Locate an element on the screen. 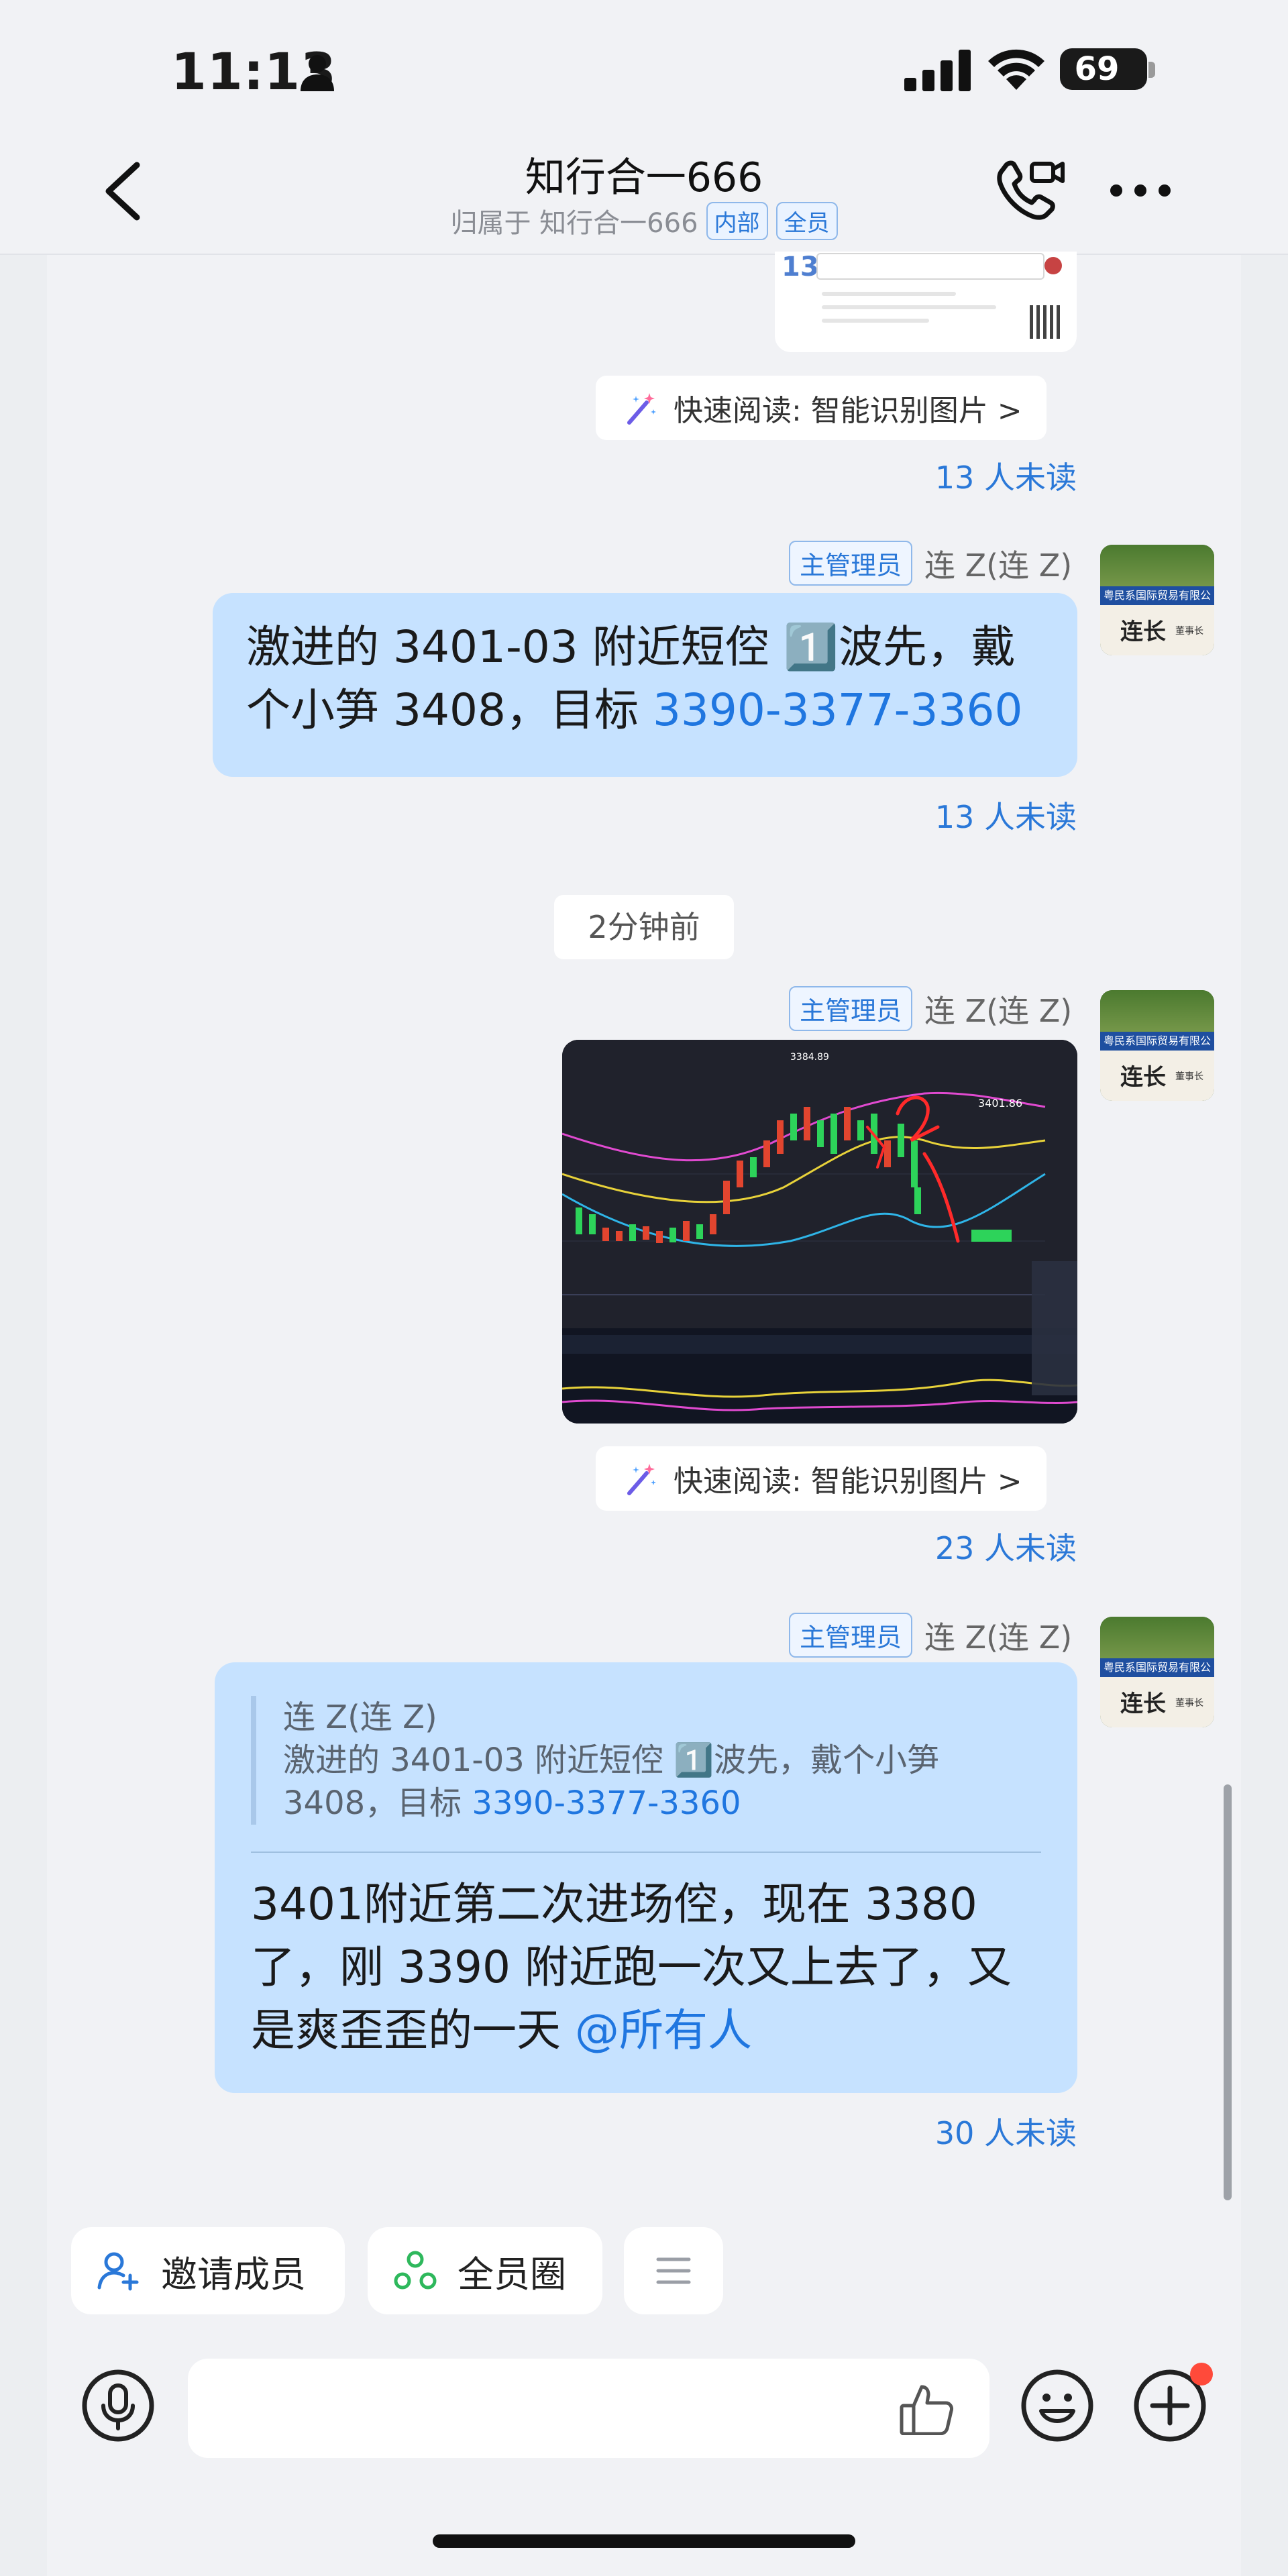  quick-read-button-2: 快速阅读: 智能识别图片 > is located at coordinates (821, 1478).